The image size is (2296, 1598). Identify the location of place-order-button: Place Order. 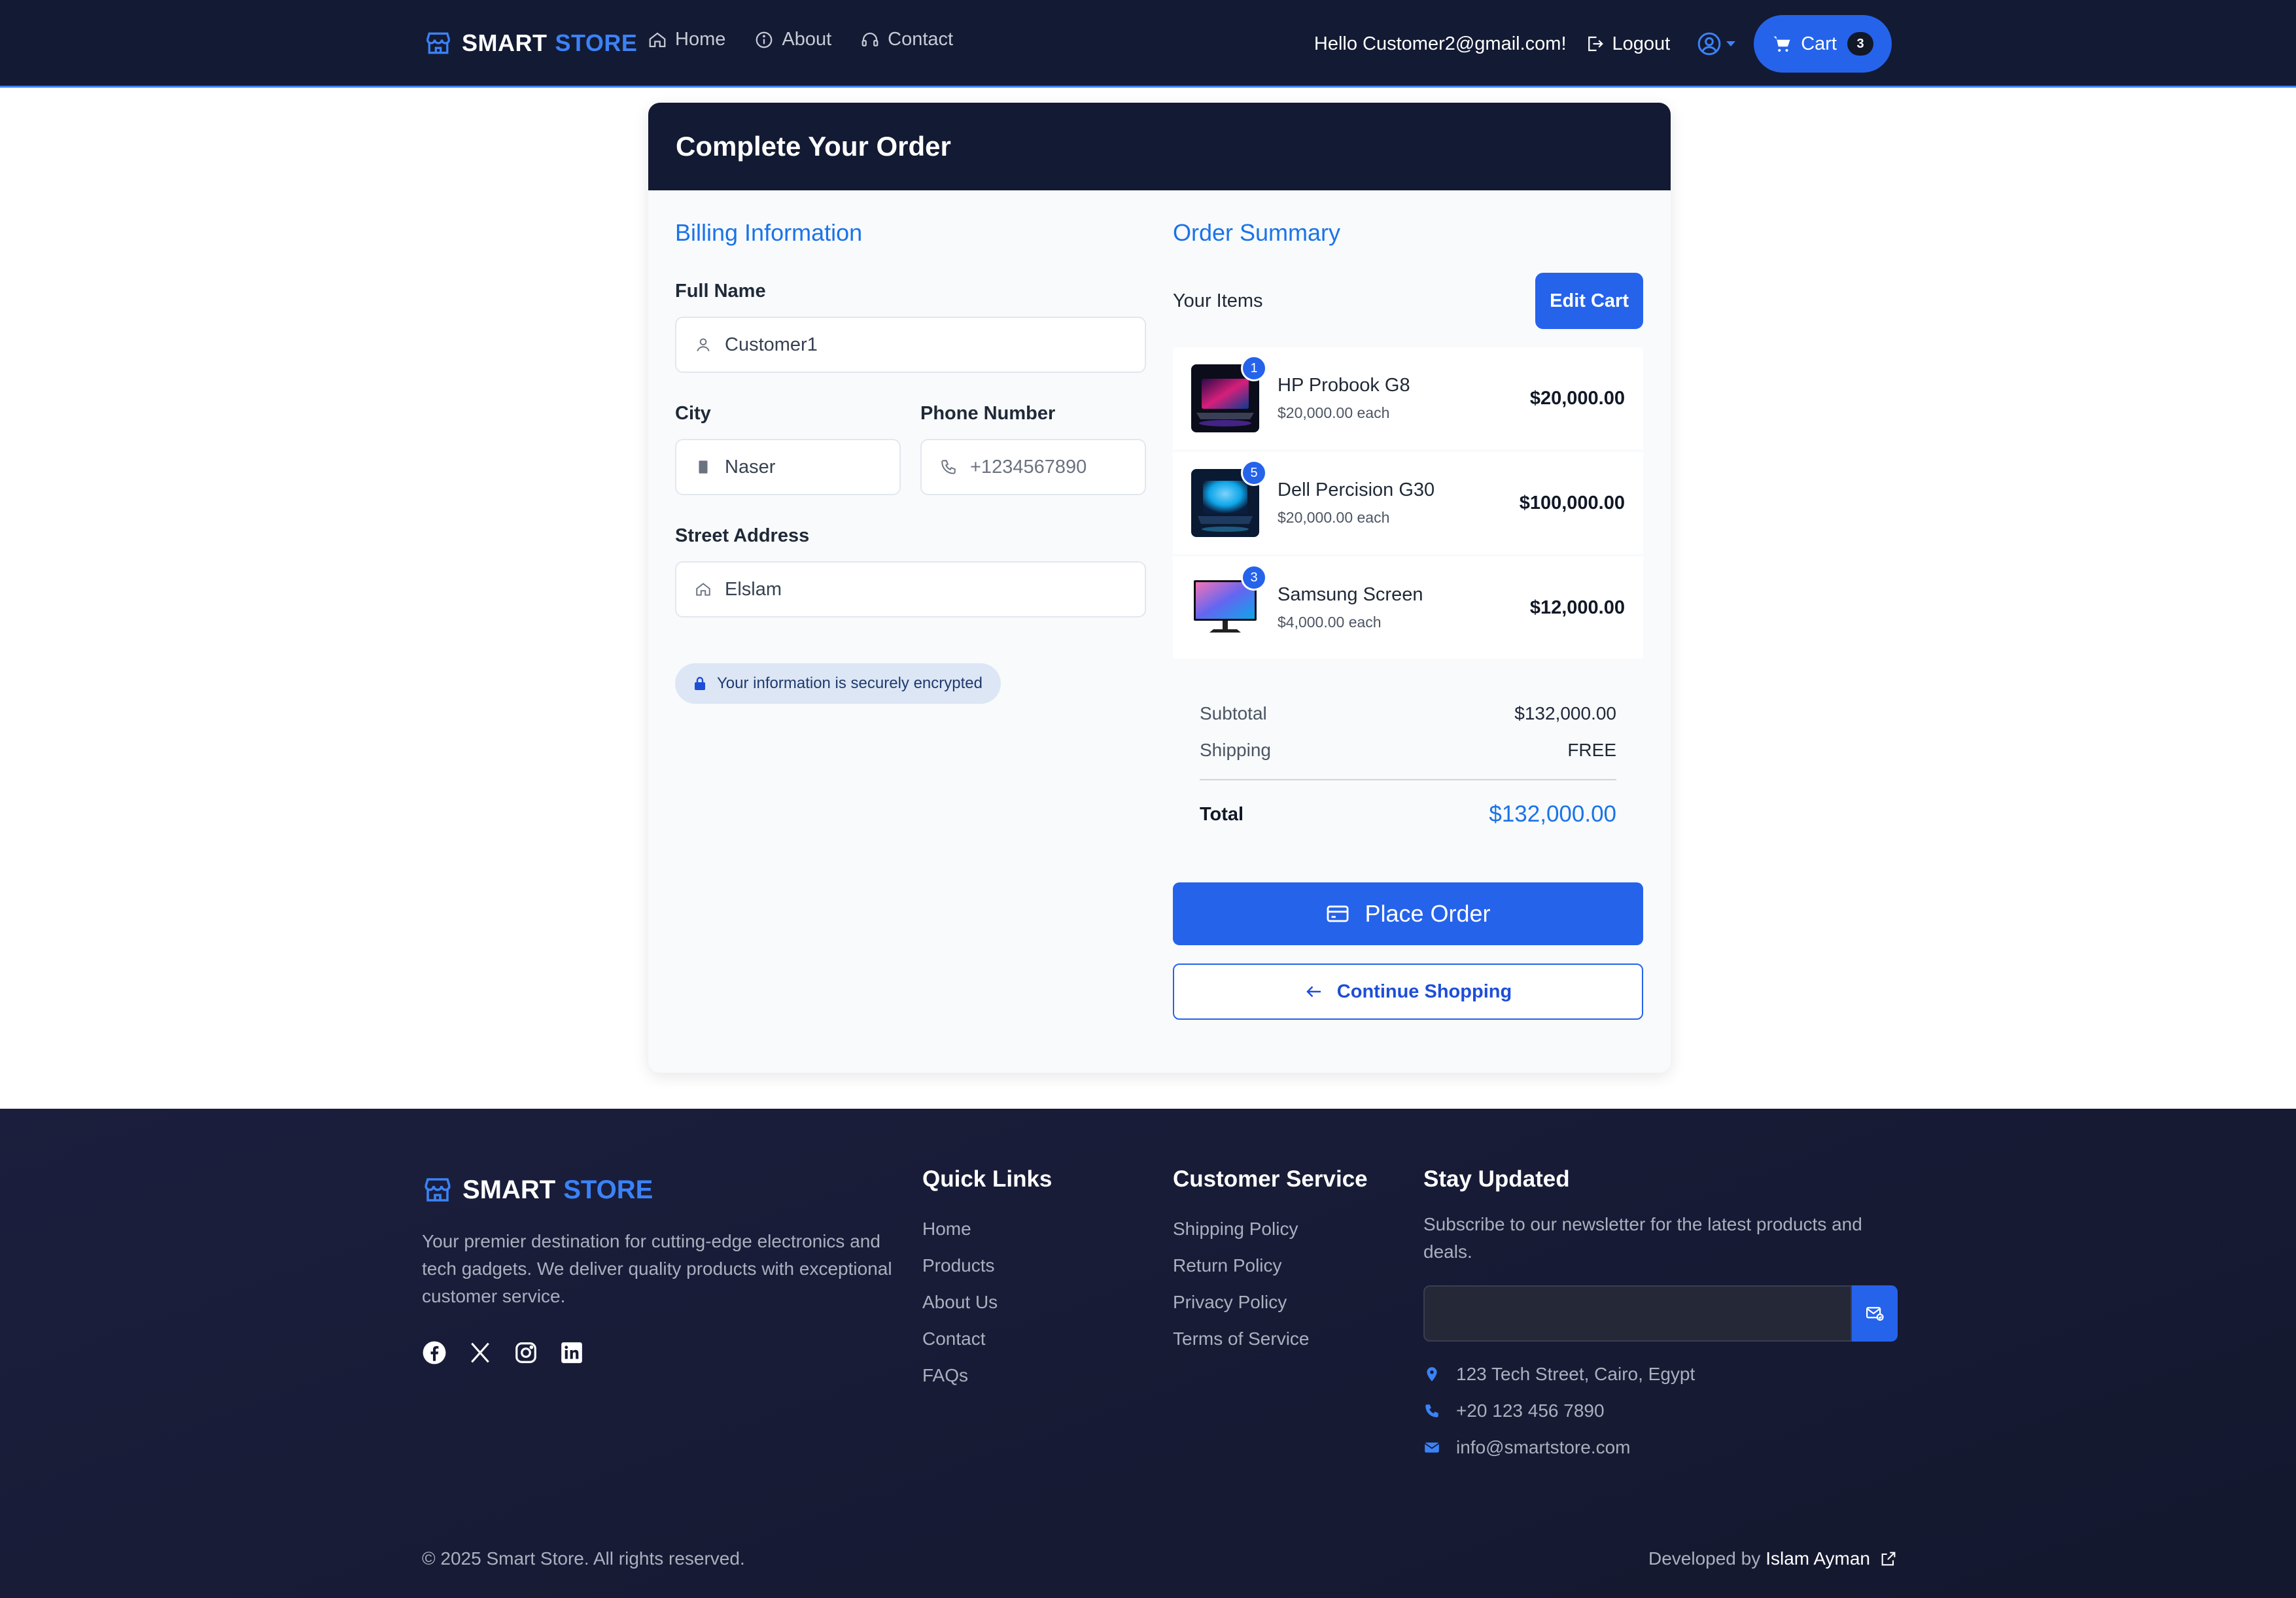
(1408, 913).